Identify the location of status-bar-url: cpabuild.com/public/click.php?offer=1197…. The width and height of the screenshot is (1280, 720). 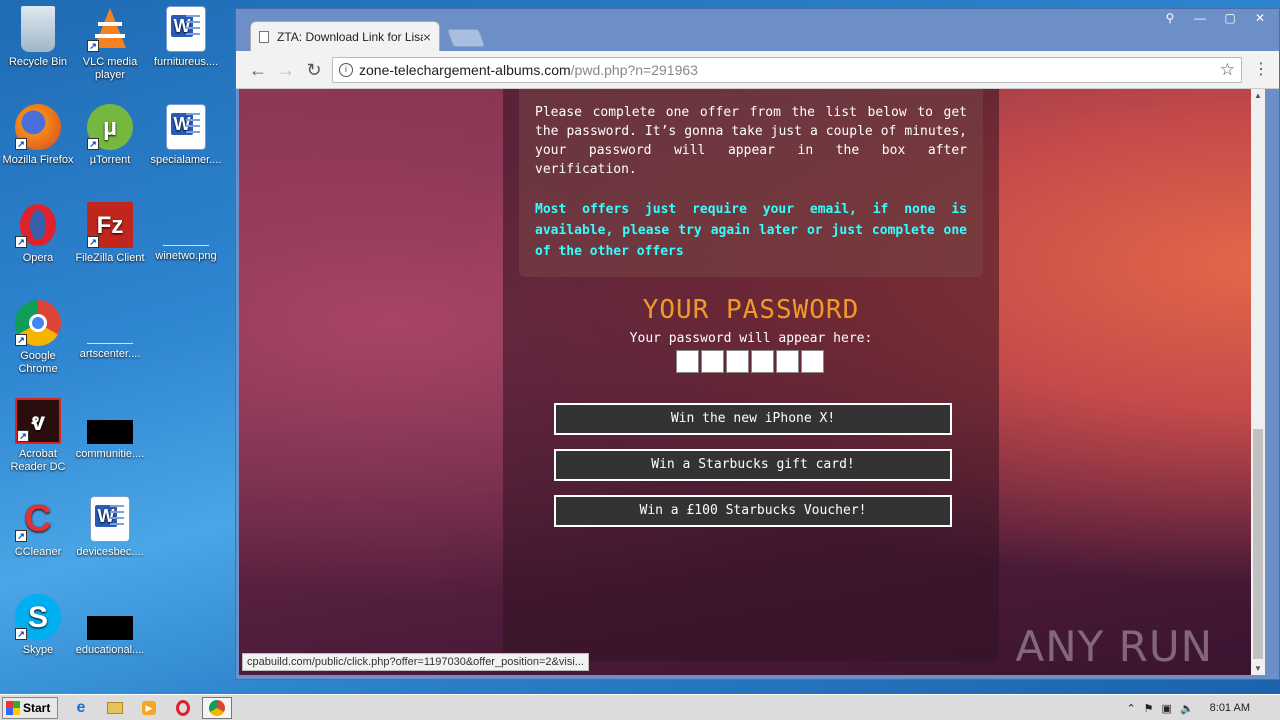
(415, 662).